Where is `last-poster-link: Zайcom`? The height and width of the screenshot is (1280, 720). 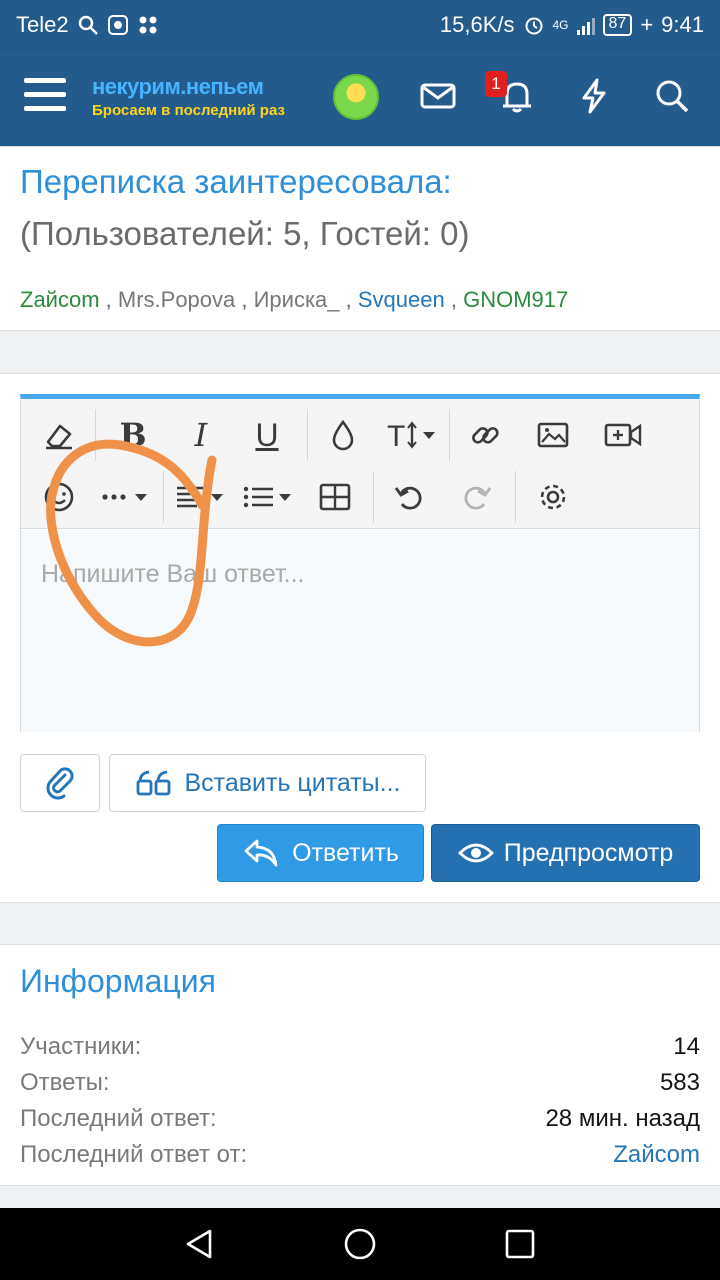
last-poster-link: Zайcom is located at coordinates (656, 1155).